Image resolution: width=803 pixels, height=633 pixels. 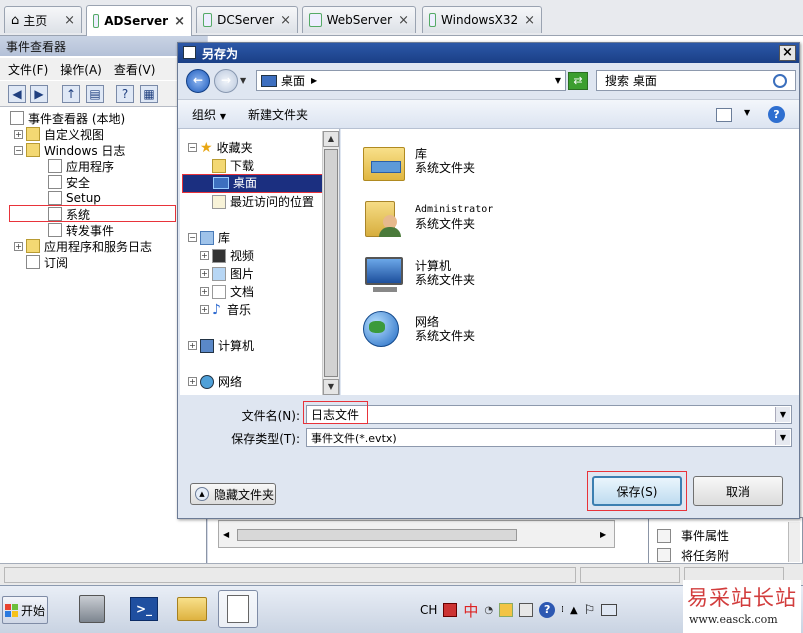 I want to click on tree-item-forwarded-events: 转发事件, so click(x=81, y=230).